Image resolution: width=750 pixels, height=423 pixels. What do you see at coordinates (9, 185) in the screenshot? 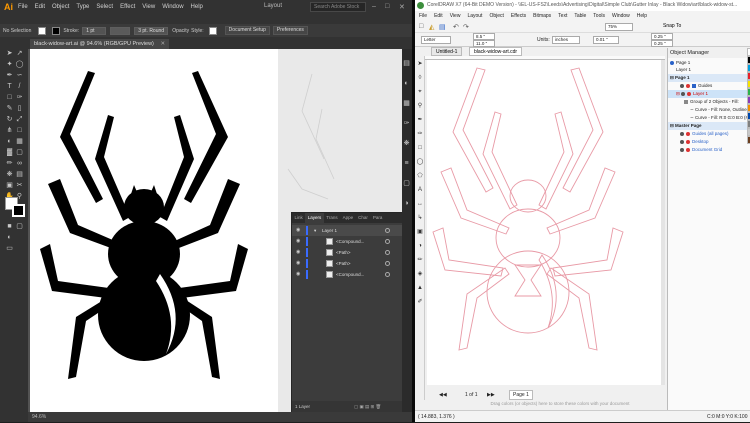
I see `artboard-tool-icon: ▣` at bounding box center [9, 185].